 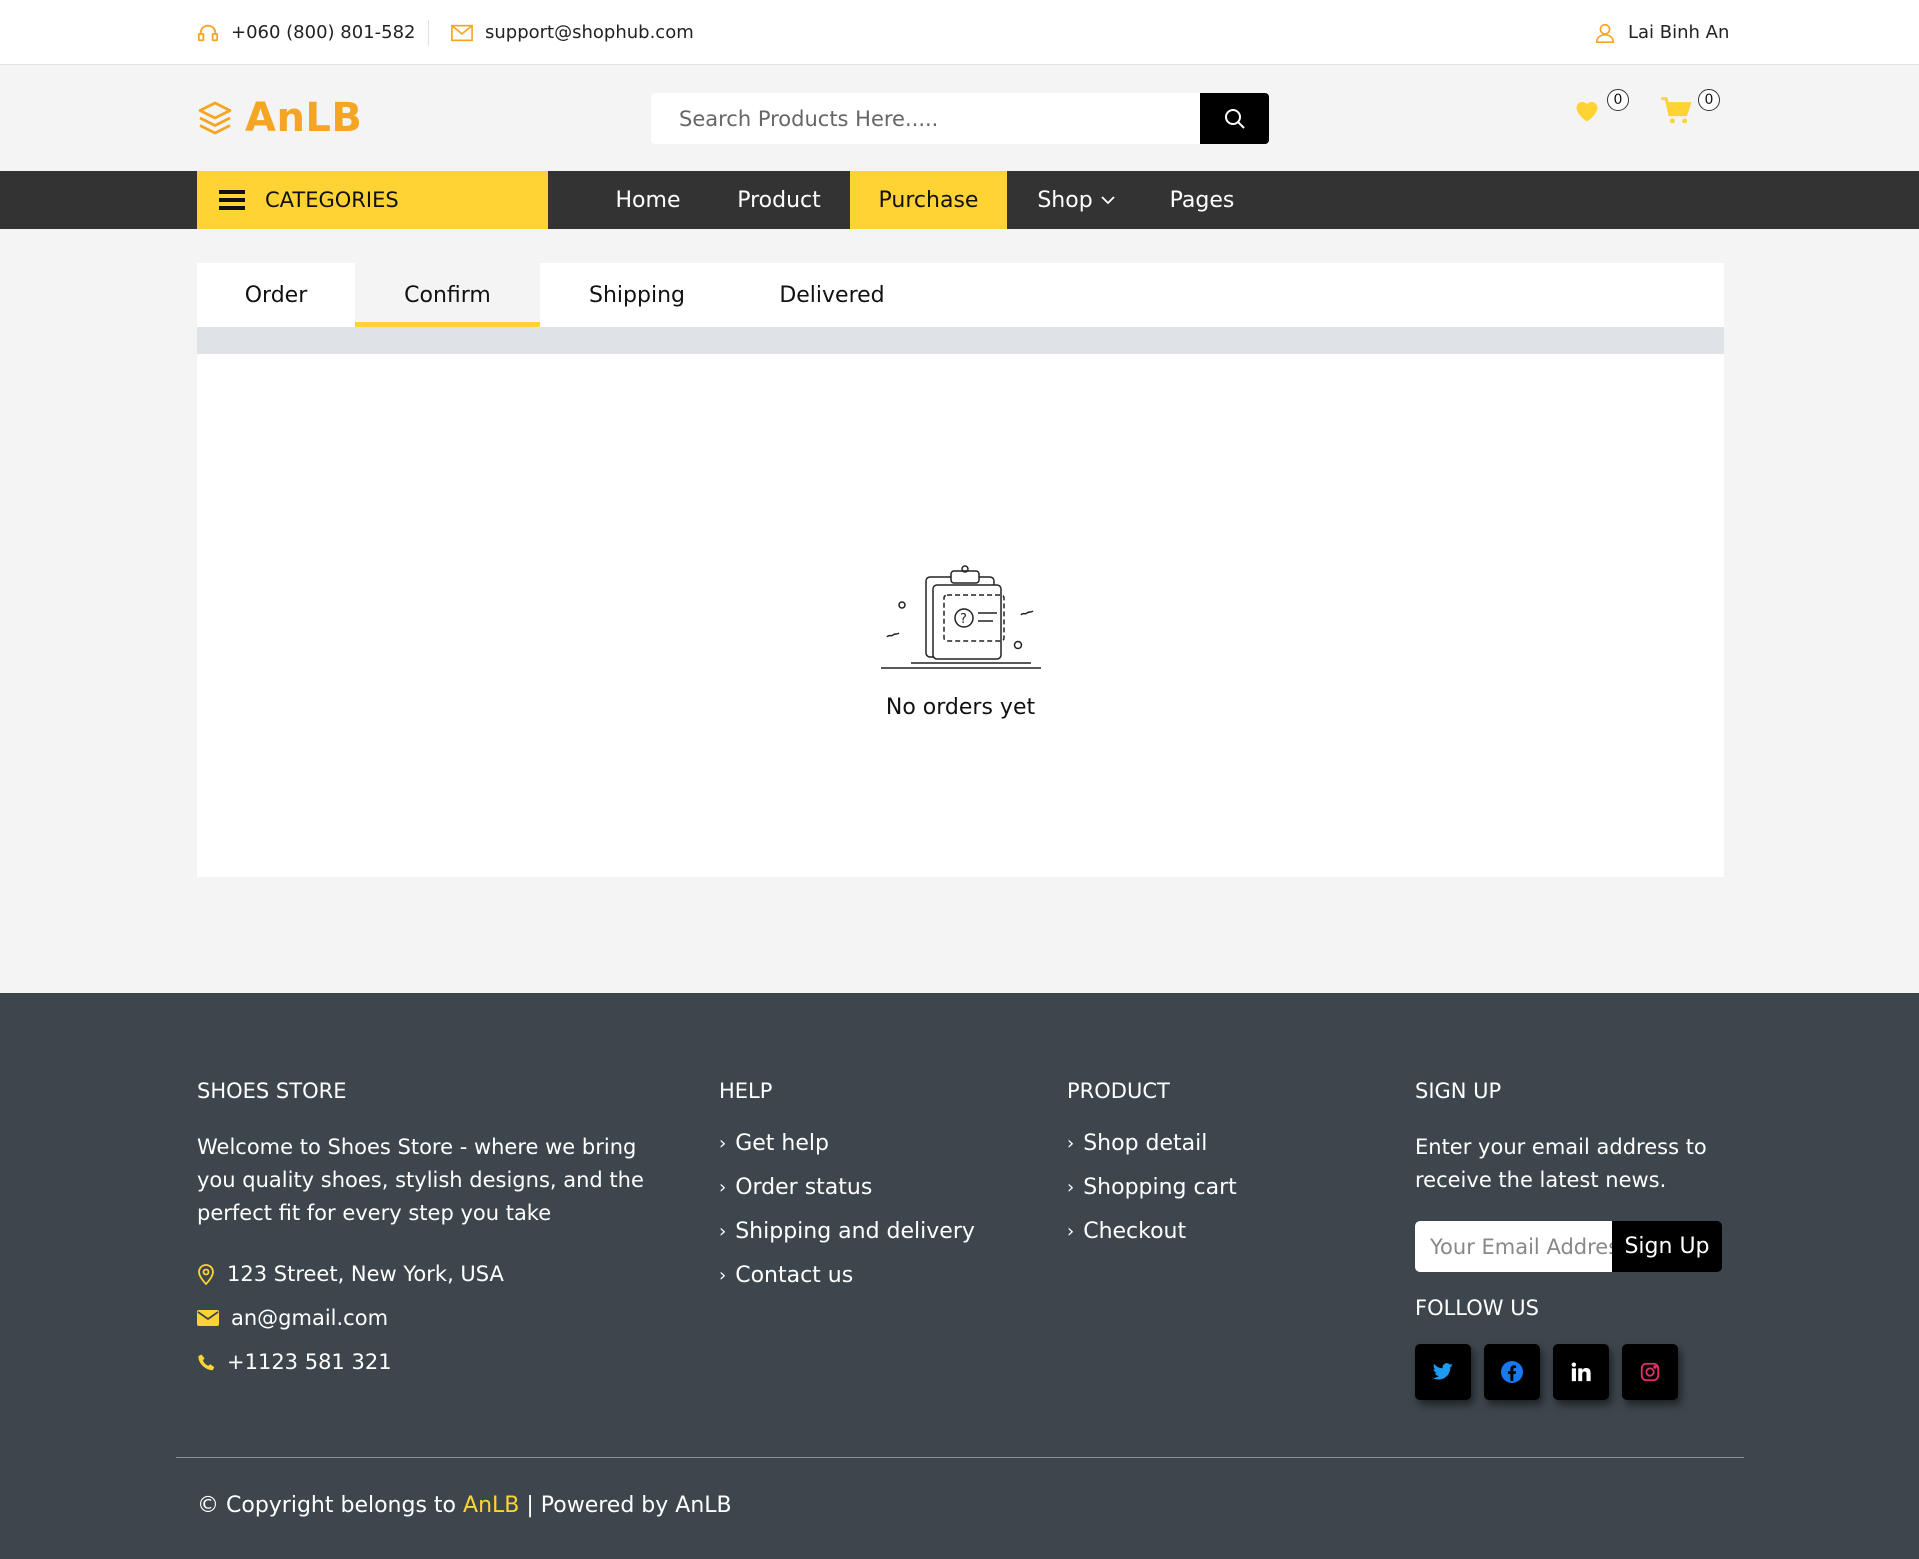 I want to click on footer-link-contact-us: › Contact us, so click(x=847, y=1275).